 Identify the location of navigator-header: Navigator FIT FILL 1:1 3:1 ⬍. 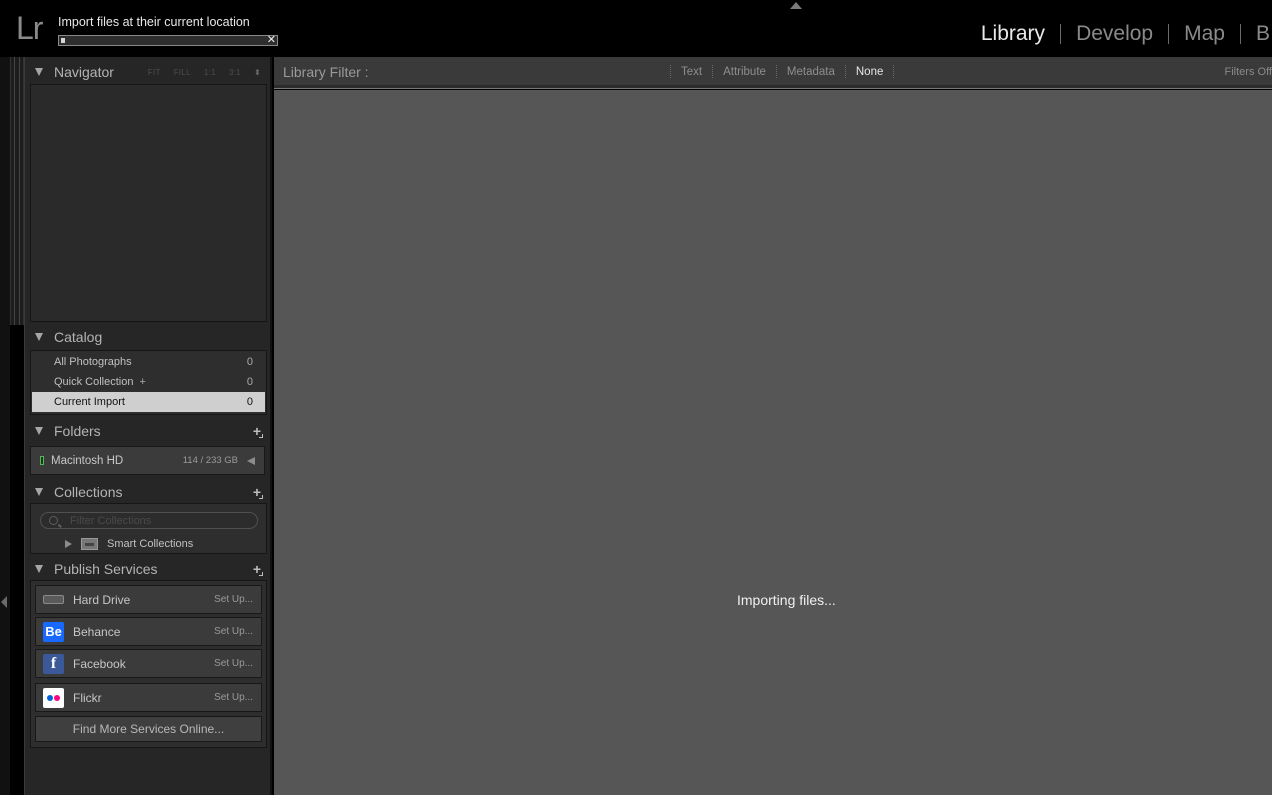
(148, 72).